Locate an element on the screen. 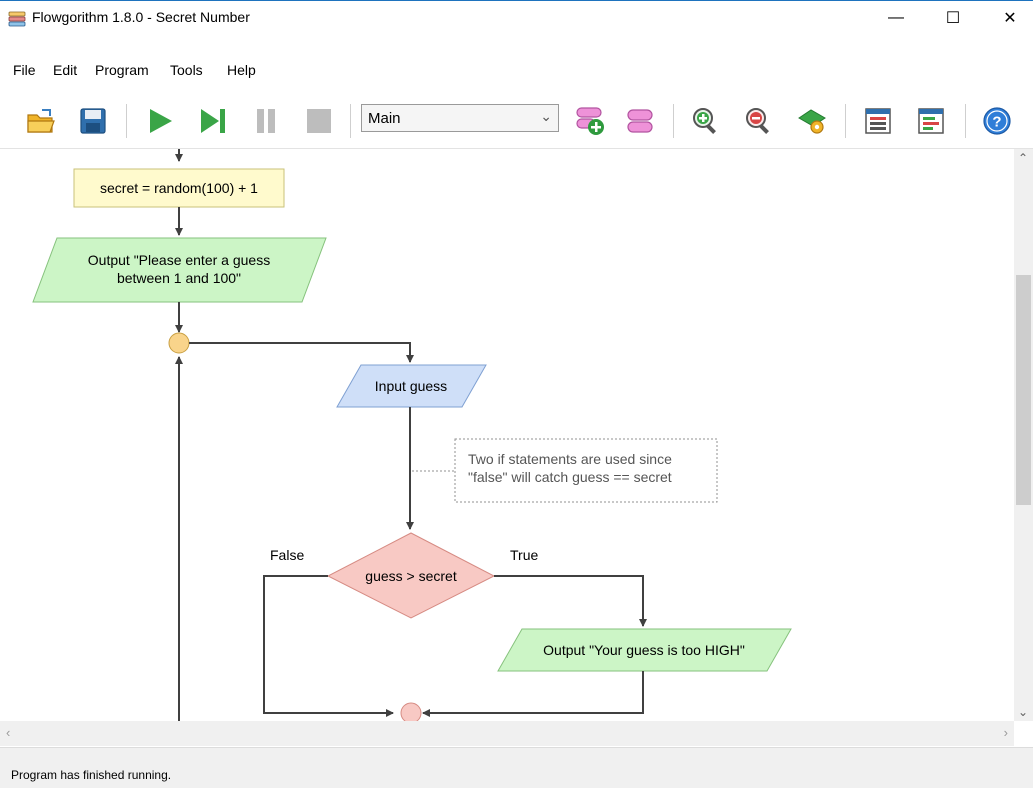 Image resolution: width=1033 pixels, height=788 pixels. status-bar: Program has finished running. is located at coordinates (516, 767).